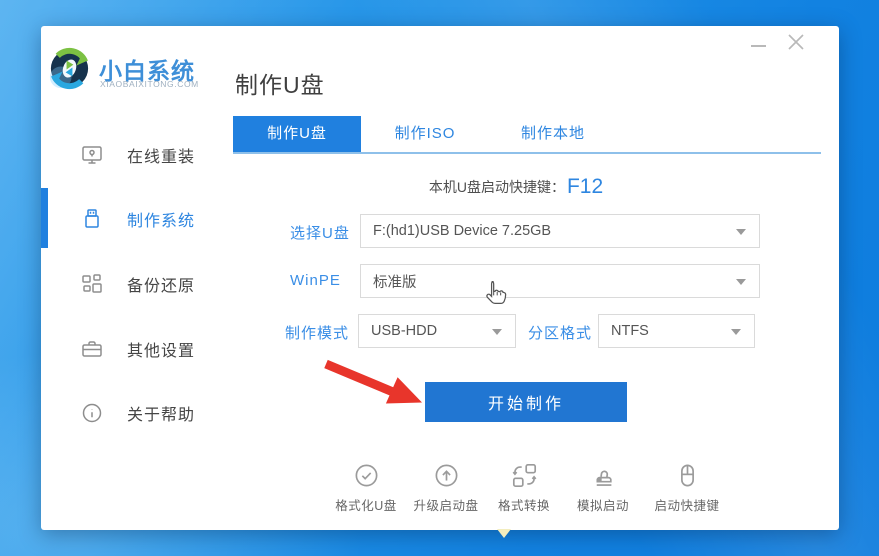  I want to click on stamp-icon, so click(603, 475).